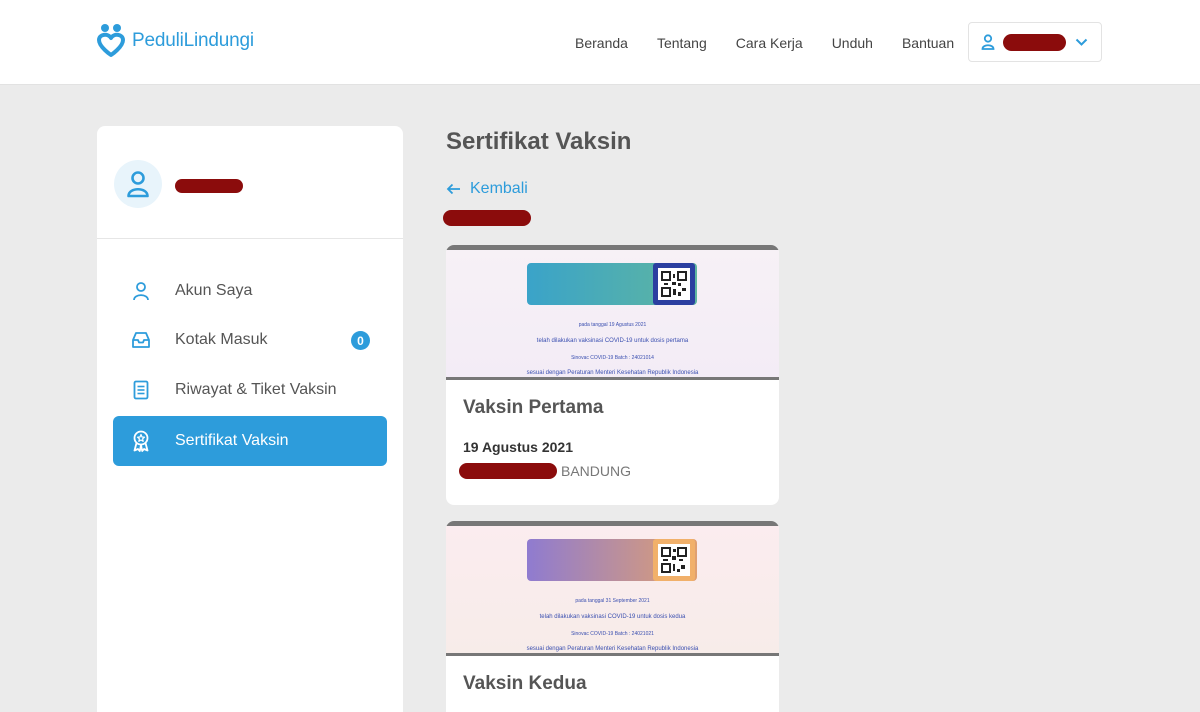  I want to click on brand-name: PeduliLindungi, so click(193, 40).